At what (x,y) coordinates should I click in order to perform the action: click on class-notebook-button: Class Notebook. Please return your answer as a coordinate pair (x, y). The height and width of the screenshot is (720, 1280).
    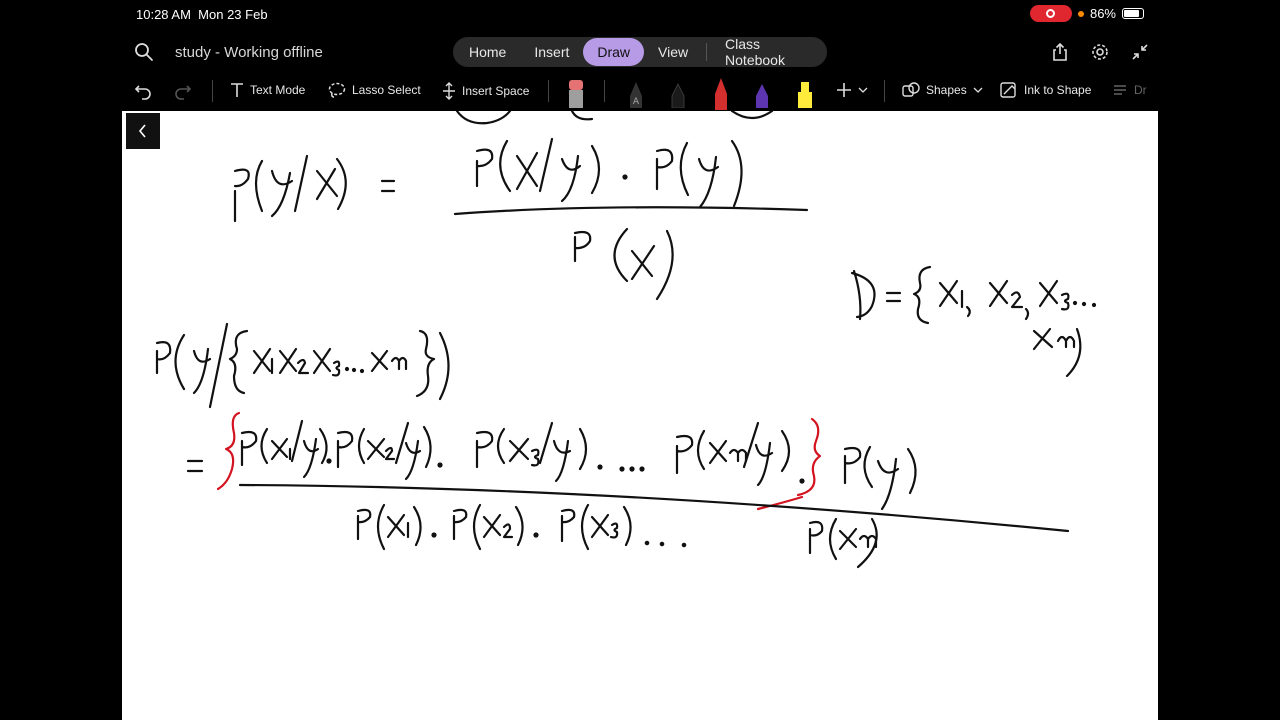
    Looking at the image, I should click on (769, 52).